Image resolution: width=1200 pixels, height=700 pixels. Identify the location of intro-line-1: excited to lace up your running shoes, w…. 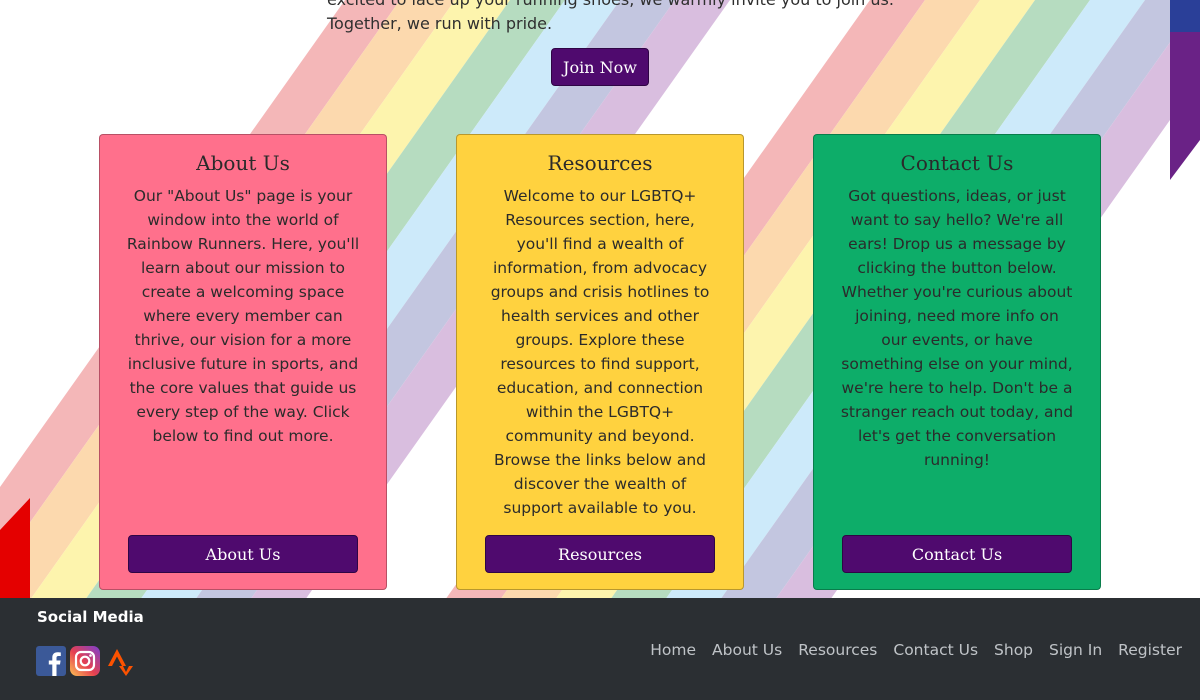
(617, 6).